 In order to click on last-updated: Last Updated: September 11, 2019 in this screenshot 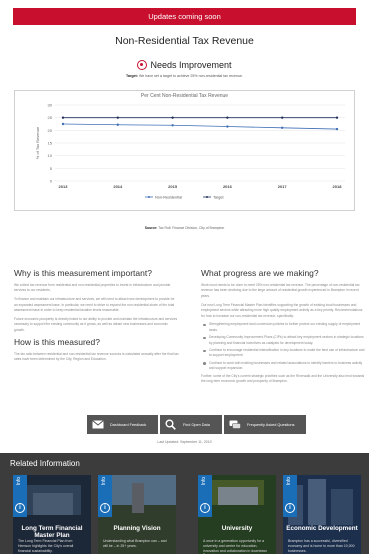, I will do `click(184, 442)`.